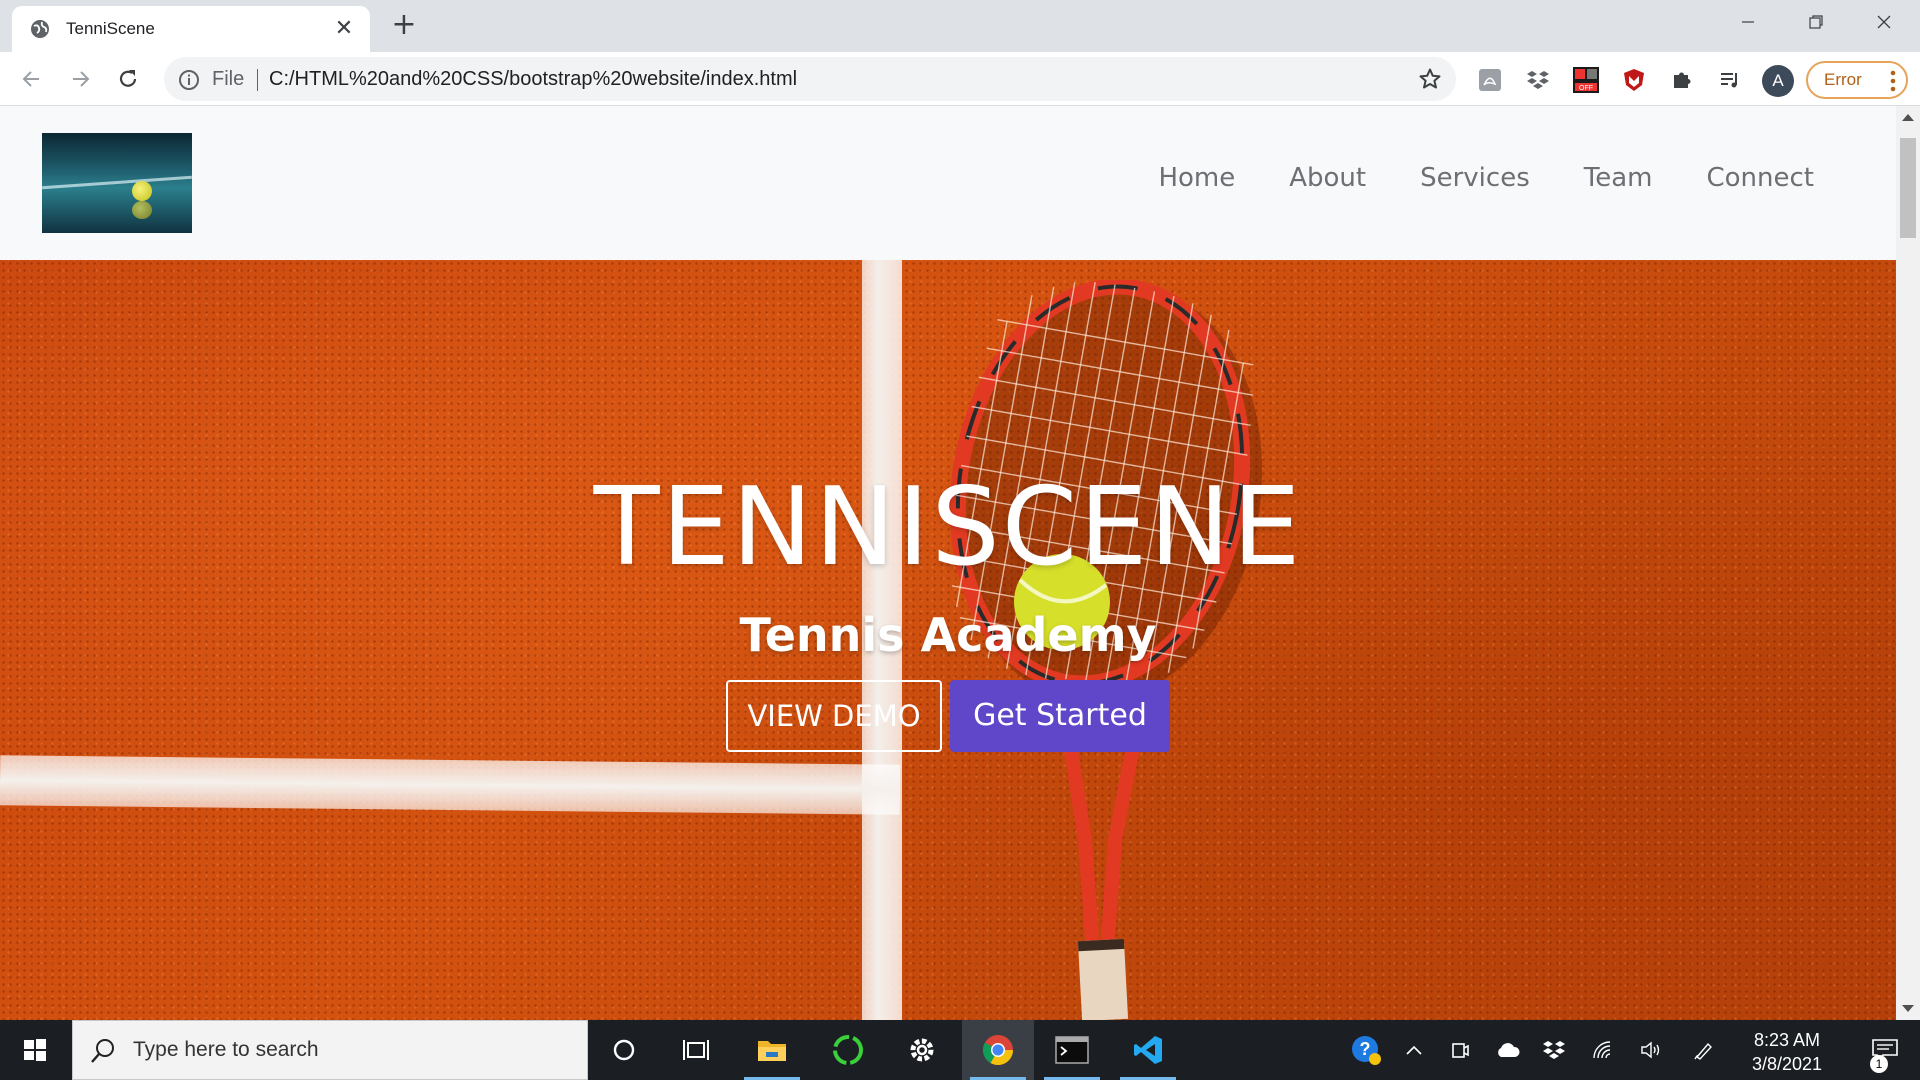 The image size is (1920, 1080). I want to click on help-icon: ?, so click(1366, 1050).